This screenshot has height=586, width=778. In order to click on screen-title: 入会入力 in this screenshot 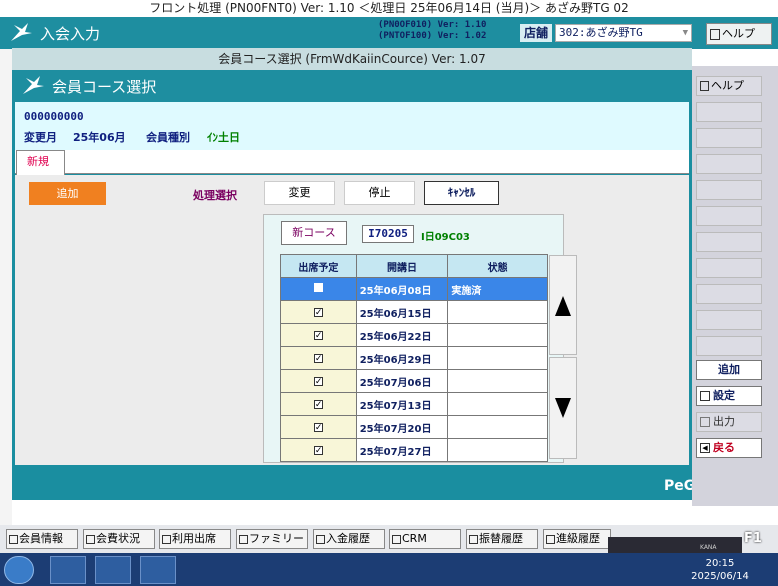, I will do `click(70, 34)`.